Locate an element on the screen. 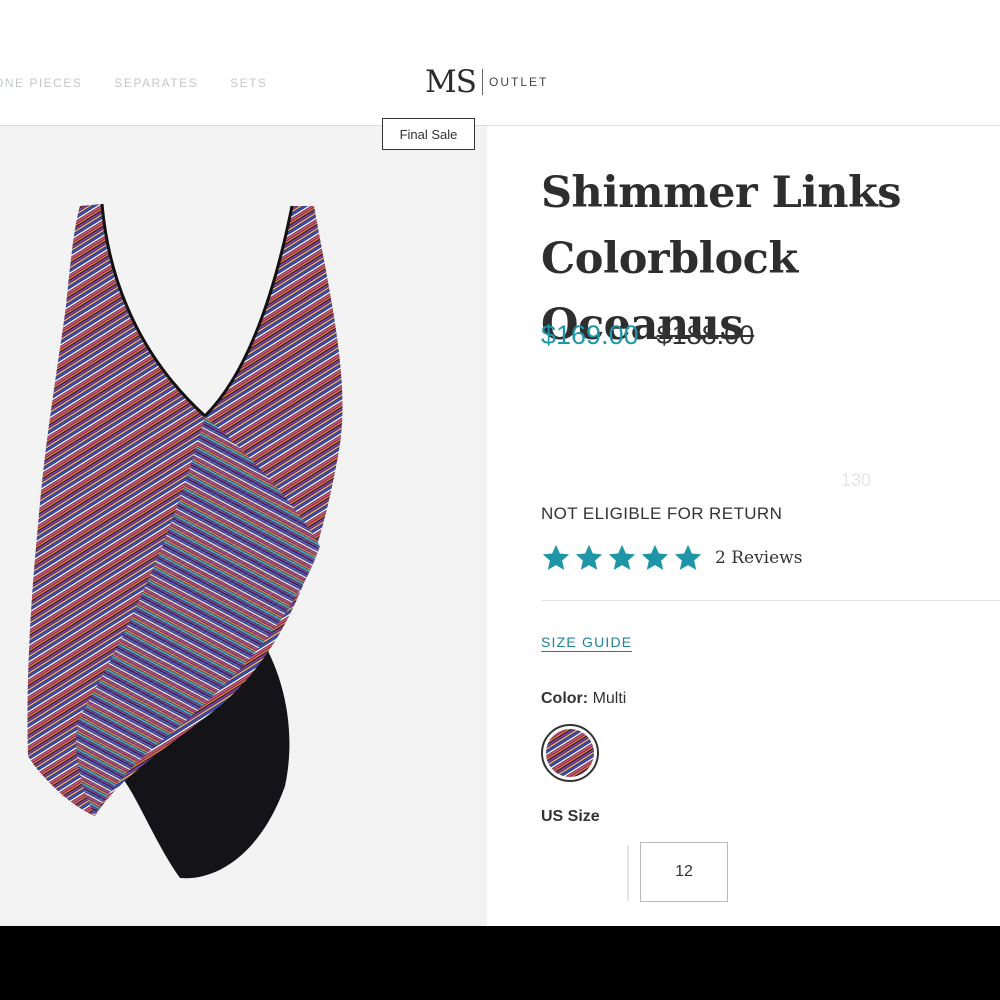  reviews-link: 2 Reviews is located at coordinates (758, 558).